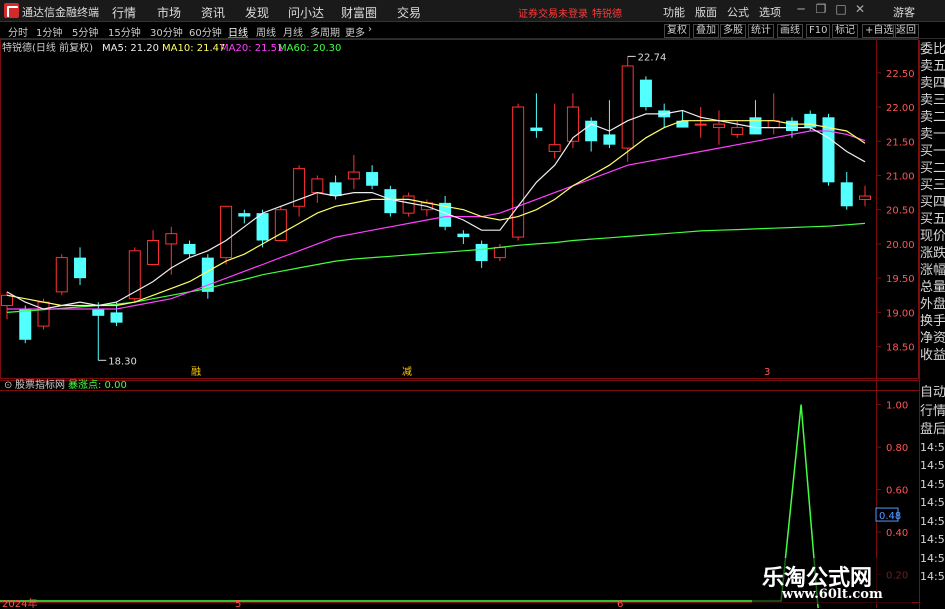  Describe the element at coordinates (932, 429) in the screenshot. I see `panel-lower-item: 盘后` at that location.